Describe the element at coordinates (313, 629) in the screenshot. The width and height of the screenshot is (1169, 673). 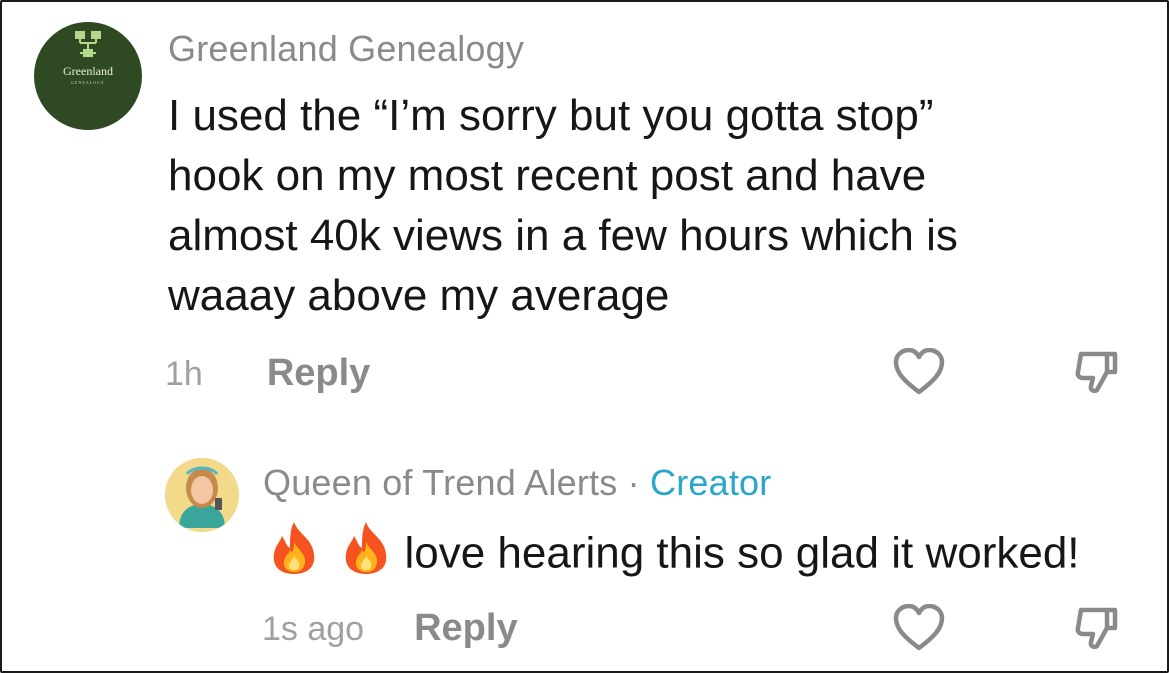
I see `reply-time: 1s ago` at that location.